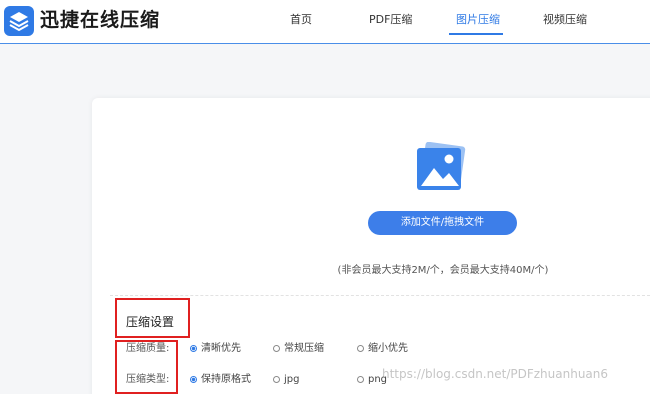 The image size is (650, 394). What do you see at coordinates (476, 34) in the screenshot?
I see `active-tab-underline` at bounding box center [476, 34].